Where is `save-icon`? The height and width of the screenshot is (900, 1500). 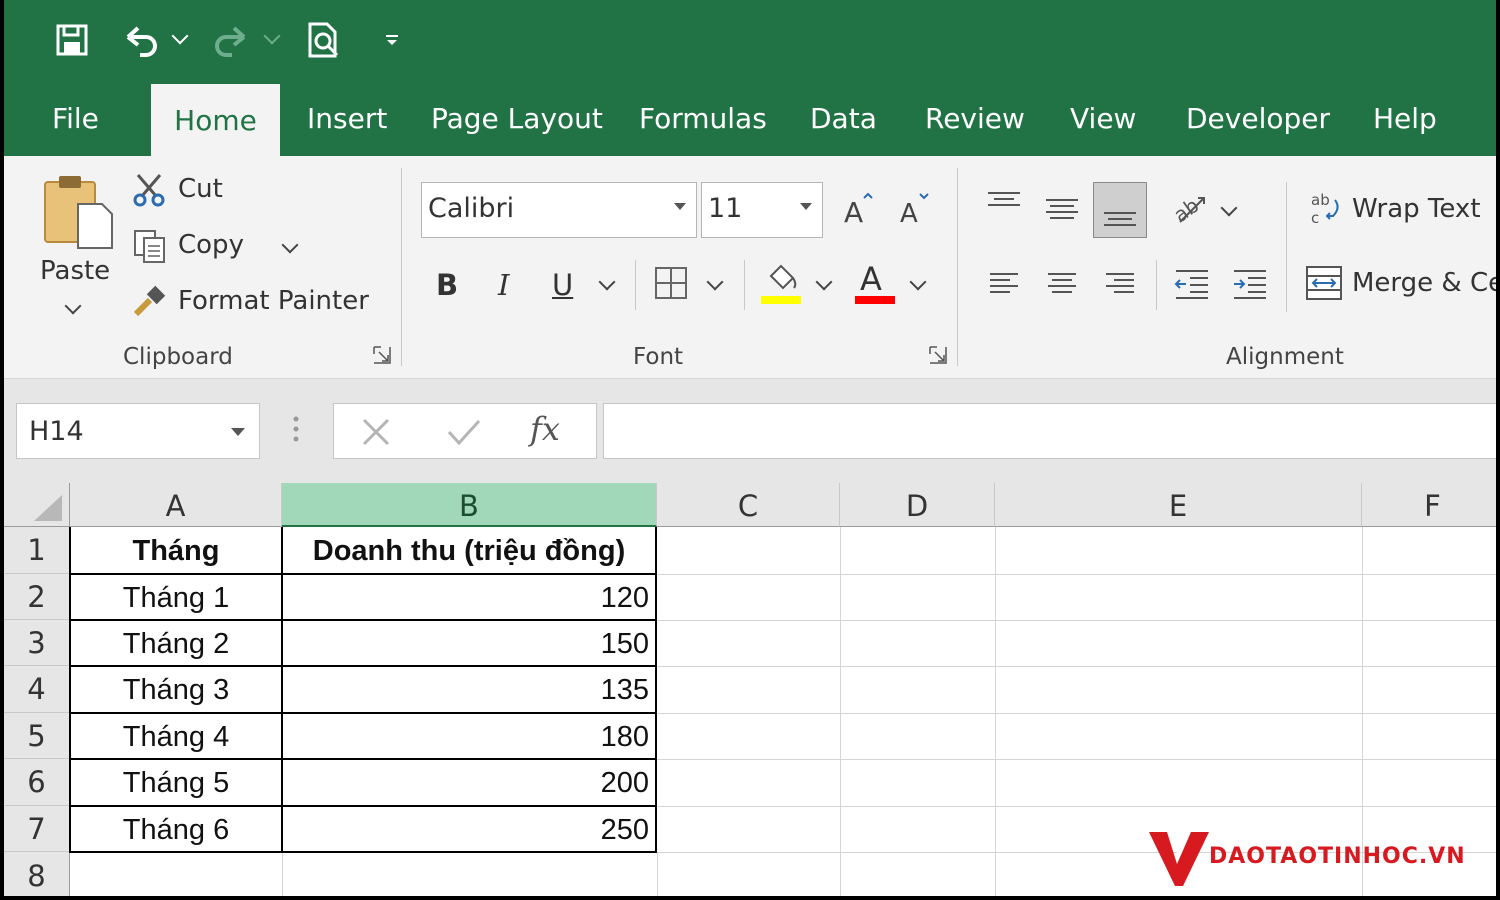 save-icon is located at coordinates (72, 40).